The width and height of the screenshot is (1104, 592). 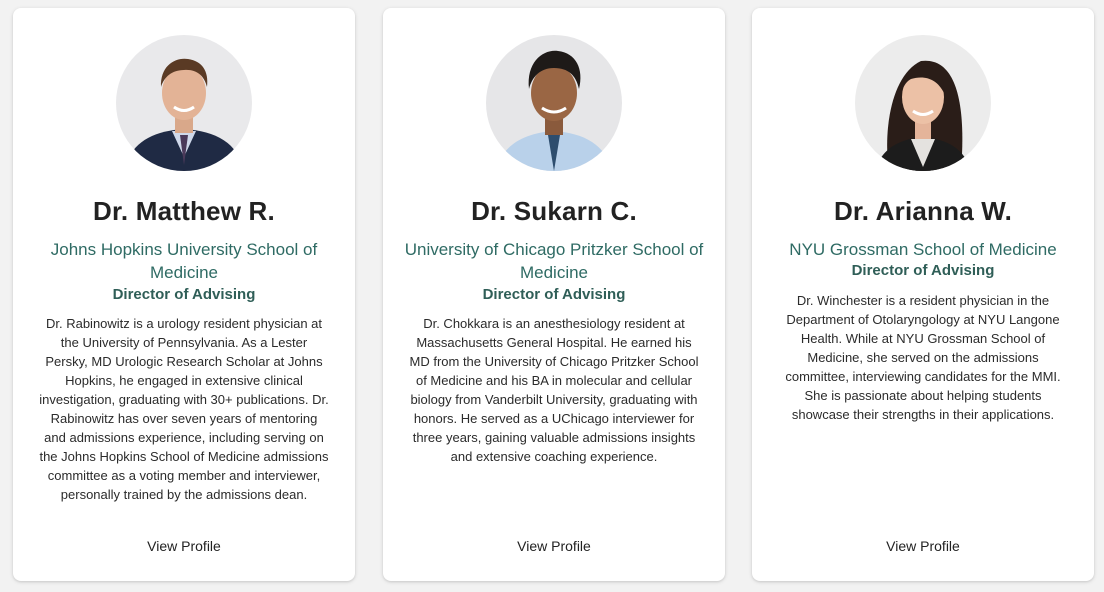 I want to click on advisor-name: Dr. Sukarn C., so click(x=554, y=211).